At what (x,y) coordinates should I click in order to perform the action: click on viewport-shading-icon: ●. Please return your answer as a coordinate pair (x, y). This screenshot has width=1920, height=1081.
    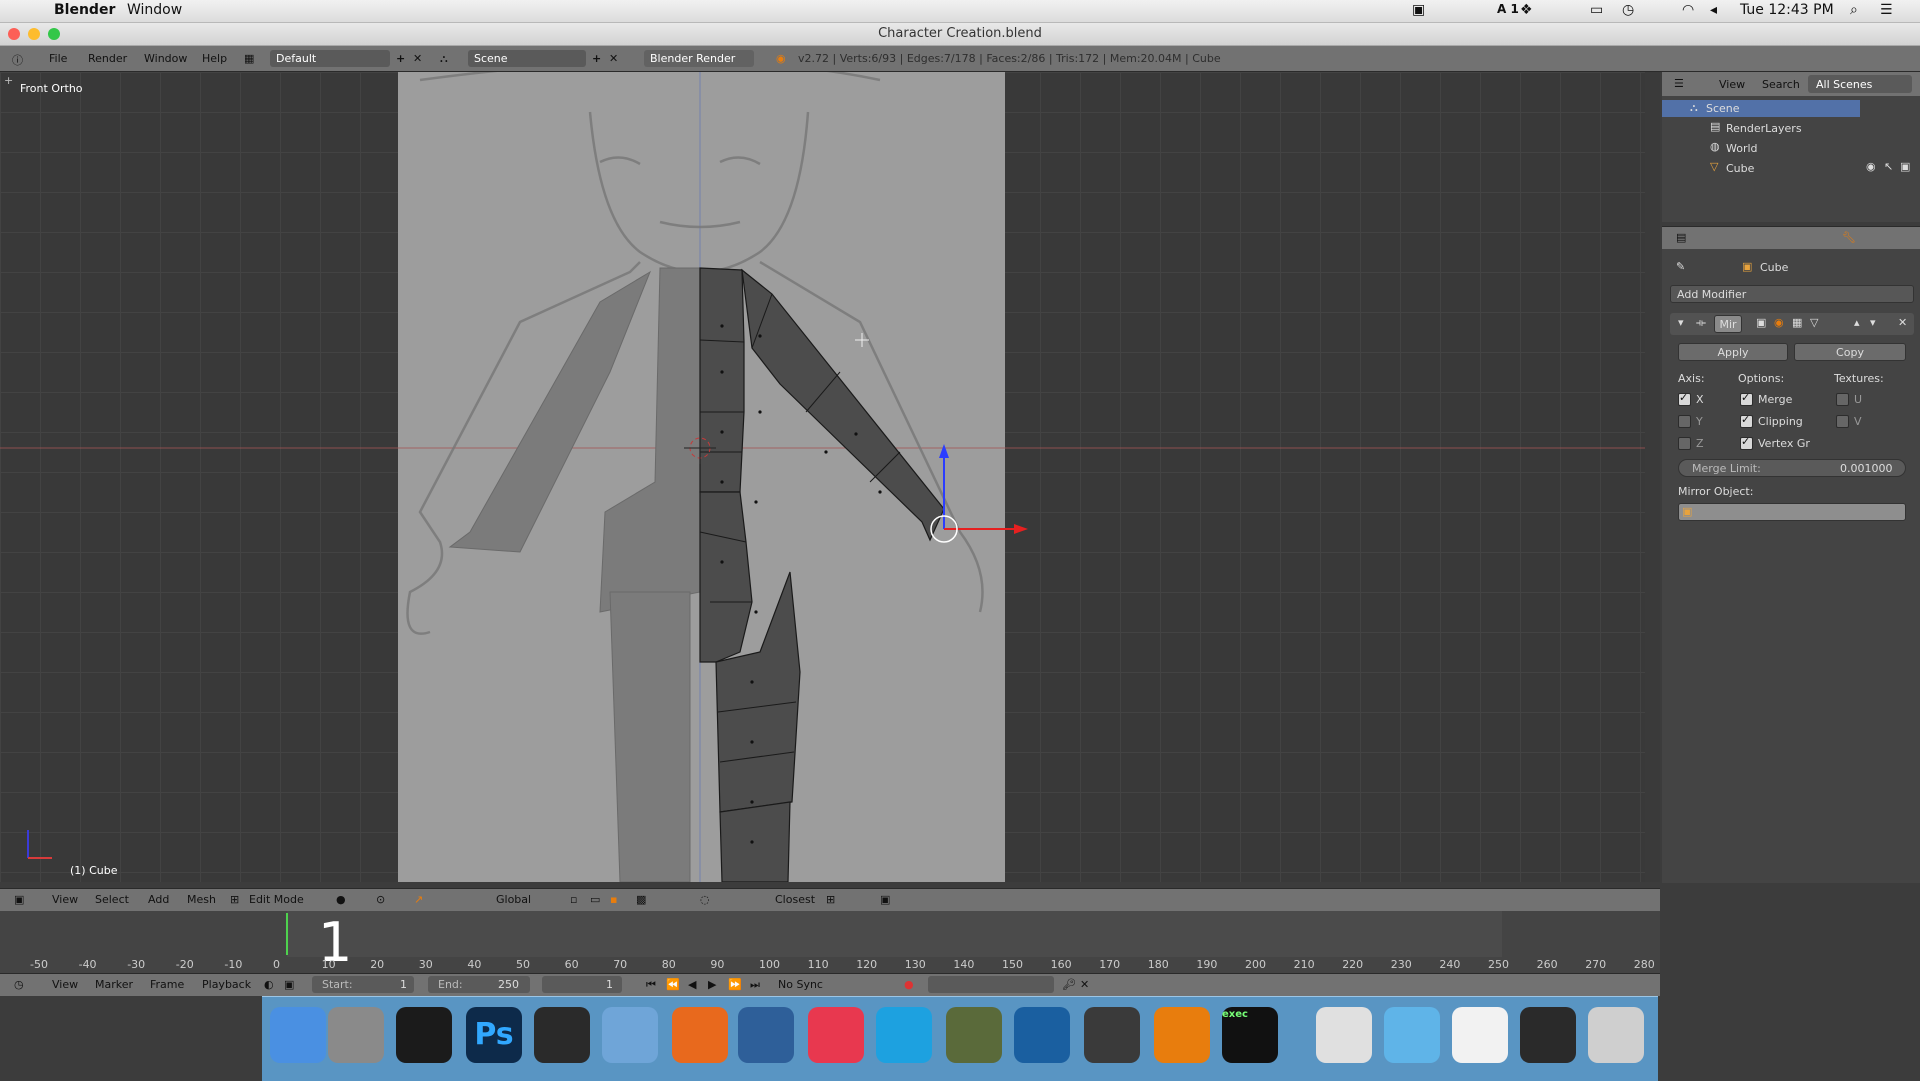
    Looking at the image, I should click on (341, 899).